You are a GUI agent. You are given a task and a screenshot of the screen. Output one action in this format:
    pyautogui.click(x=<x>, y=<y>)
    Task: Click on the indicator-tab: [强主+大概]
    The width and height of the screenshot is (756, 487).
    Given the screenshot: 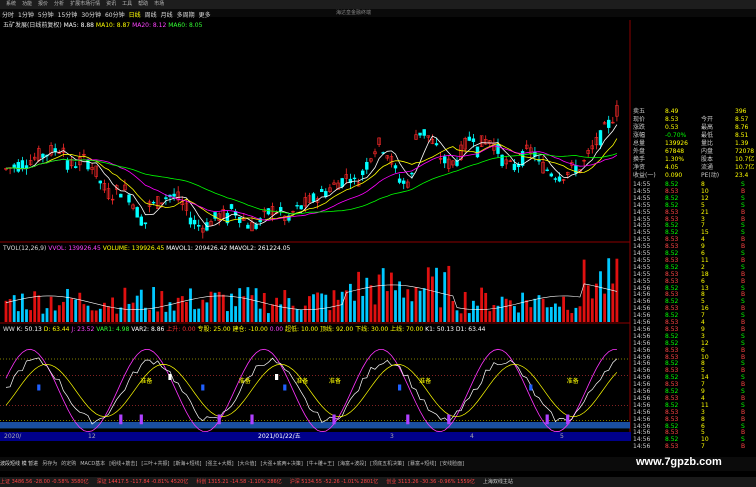 What is the action you would take?
    pyautogui.click(x=220, y=464)
    